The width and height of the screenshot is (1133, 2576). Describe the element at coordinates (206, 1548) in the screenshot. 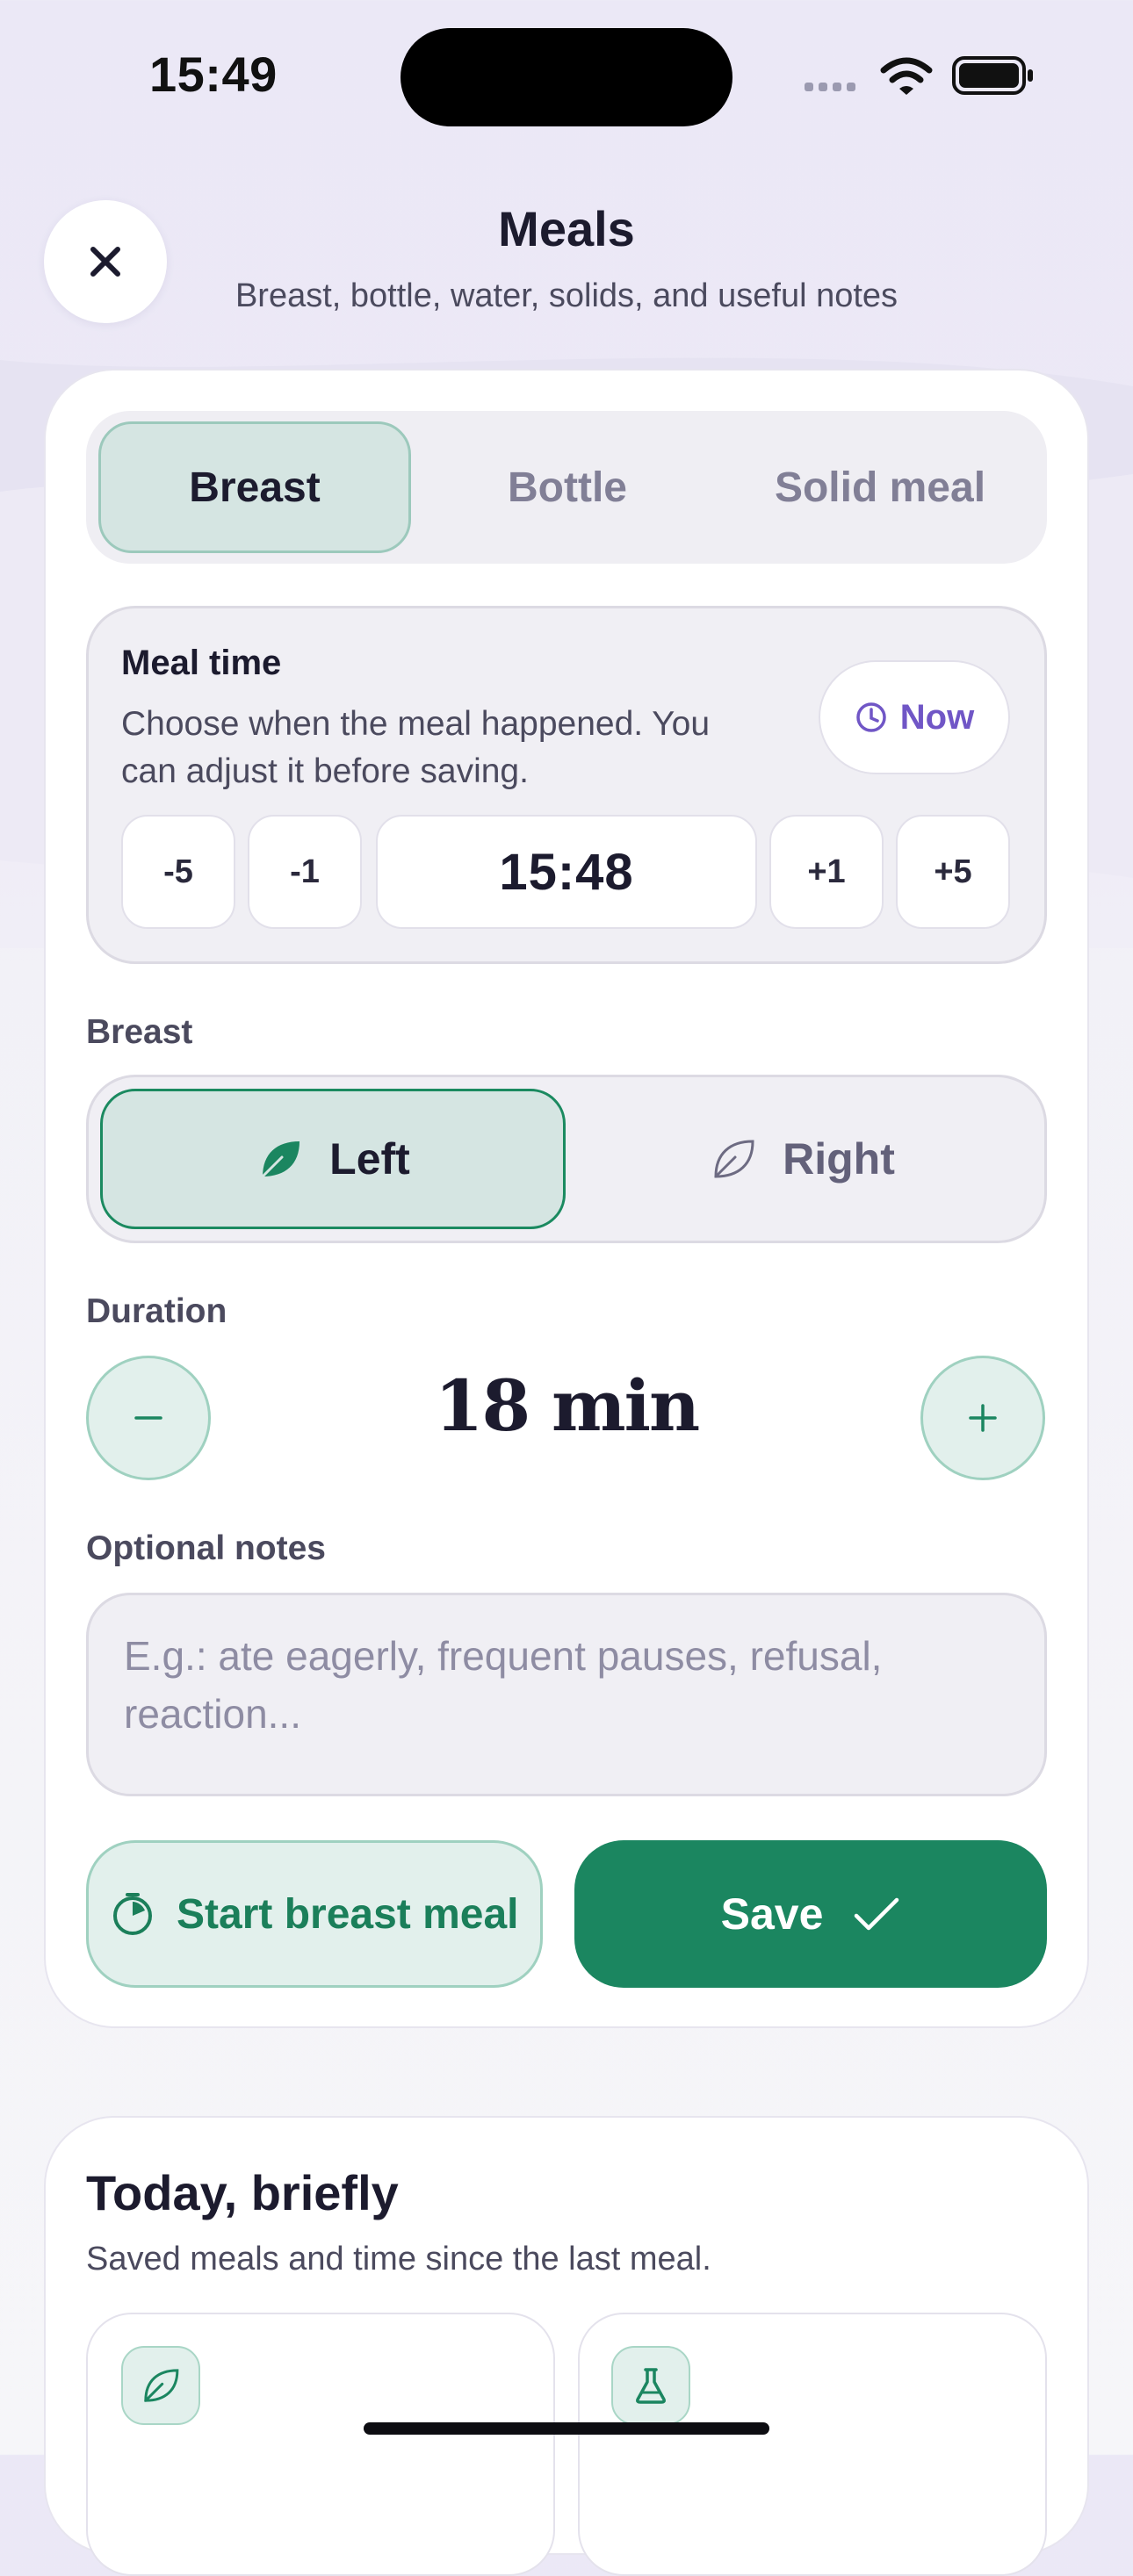

I see `notes-label: Optional notes` at that location.